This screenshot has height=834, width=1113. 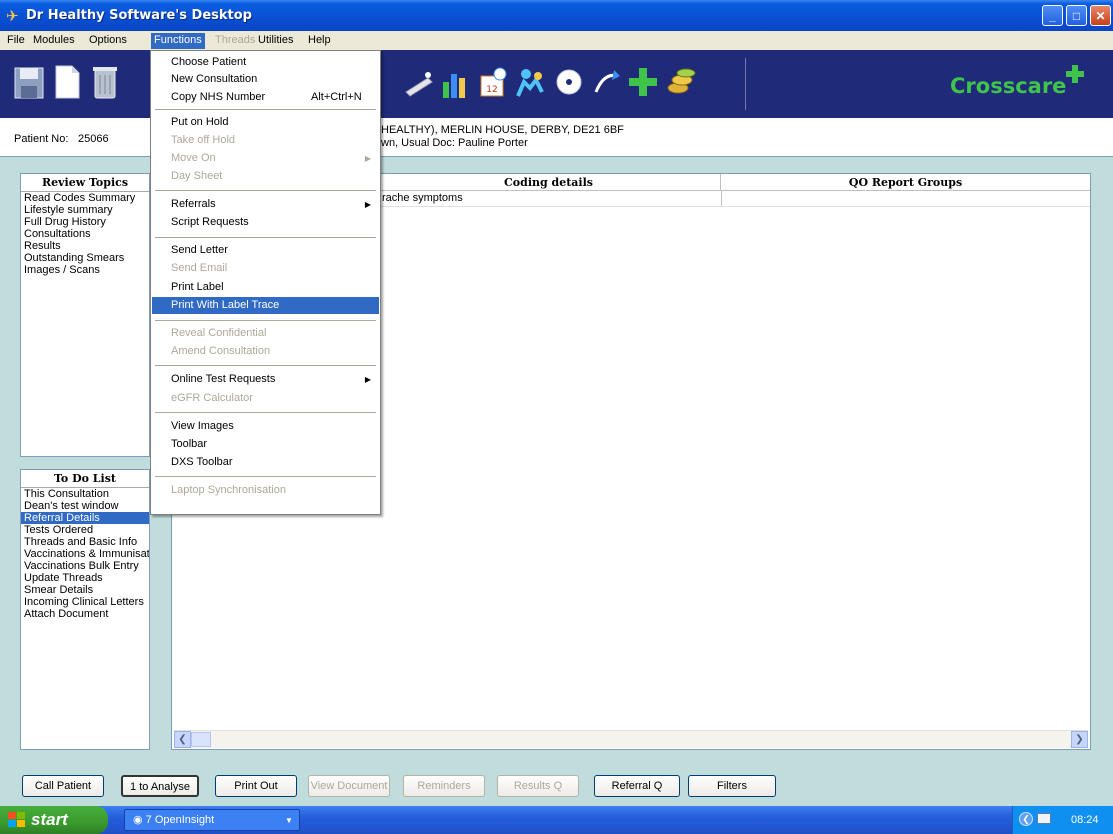 I want to click on grid-column-coding-details: Coding details, so click(x=549, y=182).